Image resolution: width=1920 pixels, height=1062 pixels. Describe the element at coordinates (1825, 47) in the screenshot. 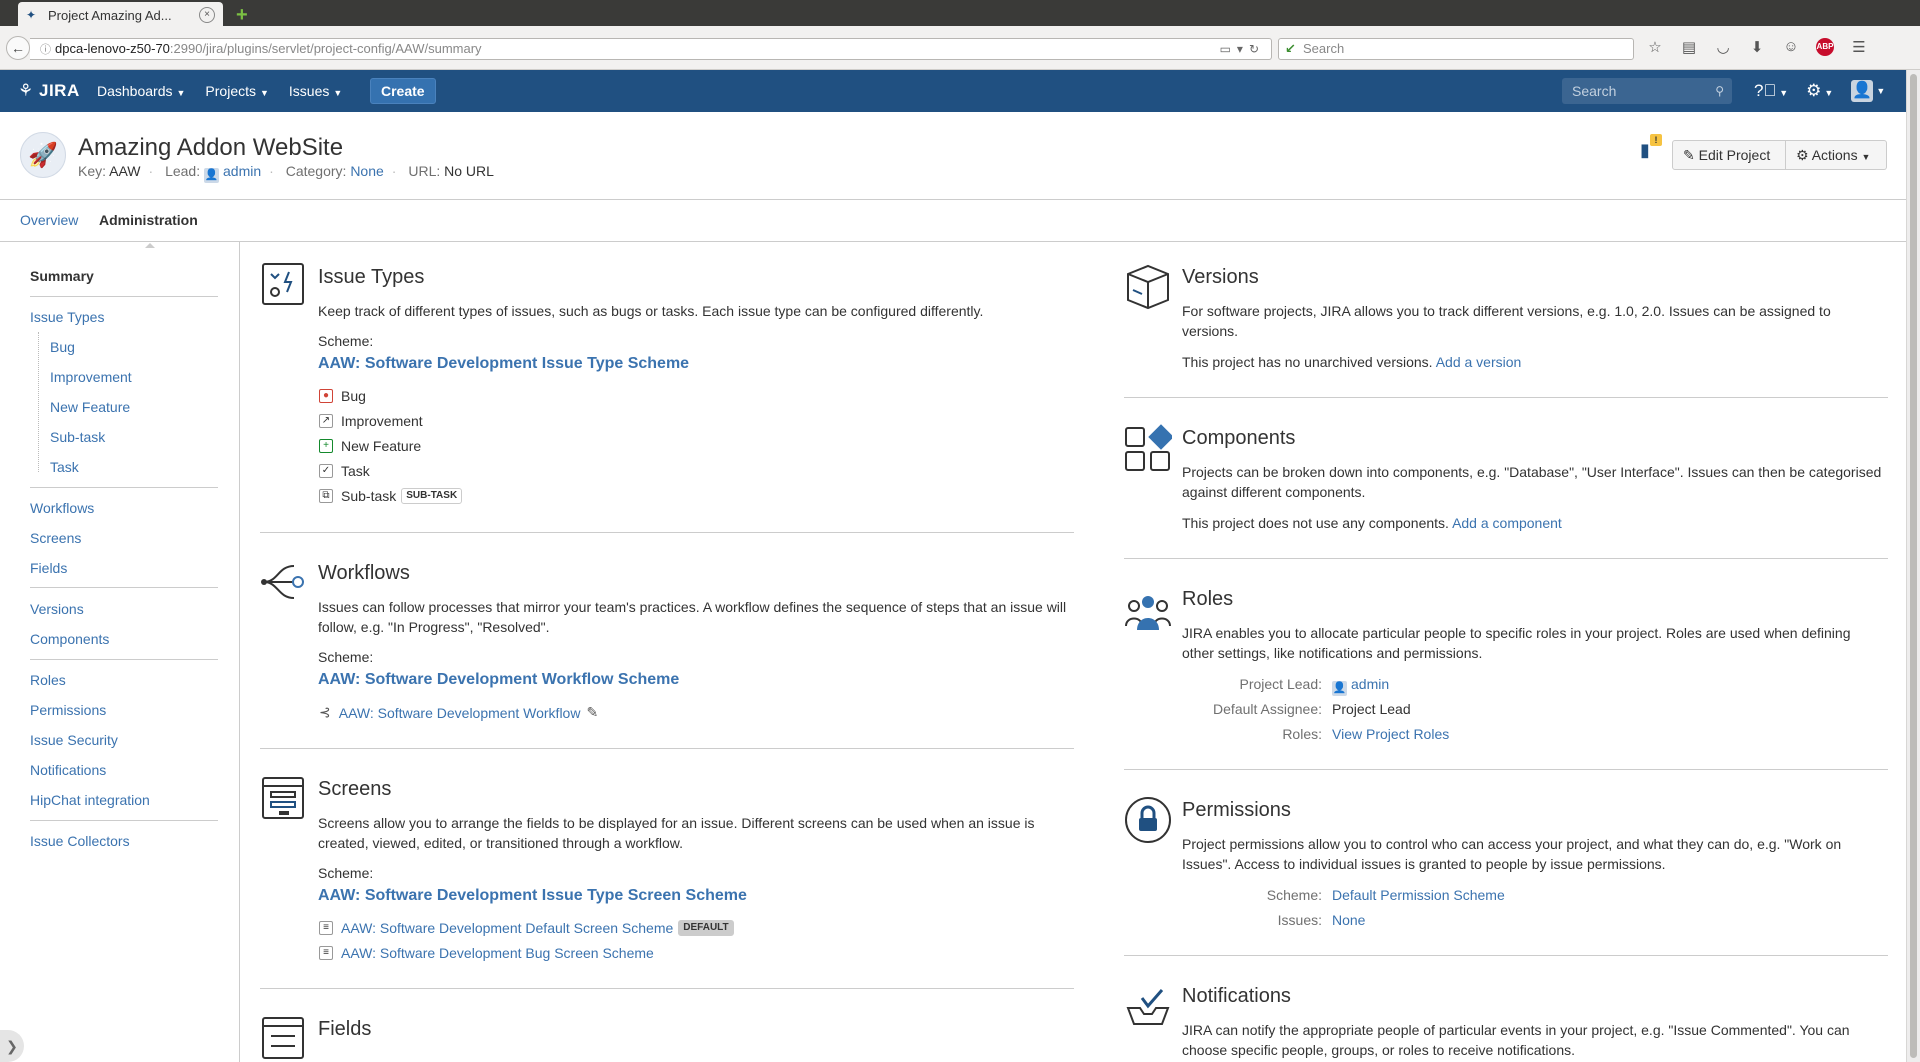

I see `adblock-icon: ABP` at that location.